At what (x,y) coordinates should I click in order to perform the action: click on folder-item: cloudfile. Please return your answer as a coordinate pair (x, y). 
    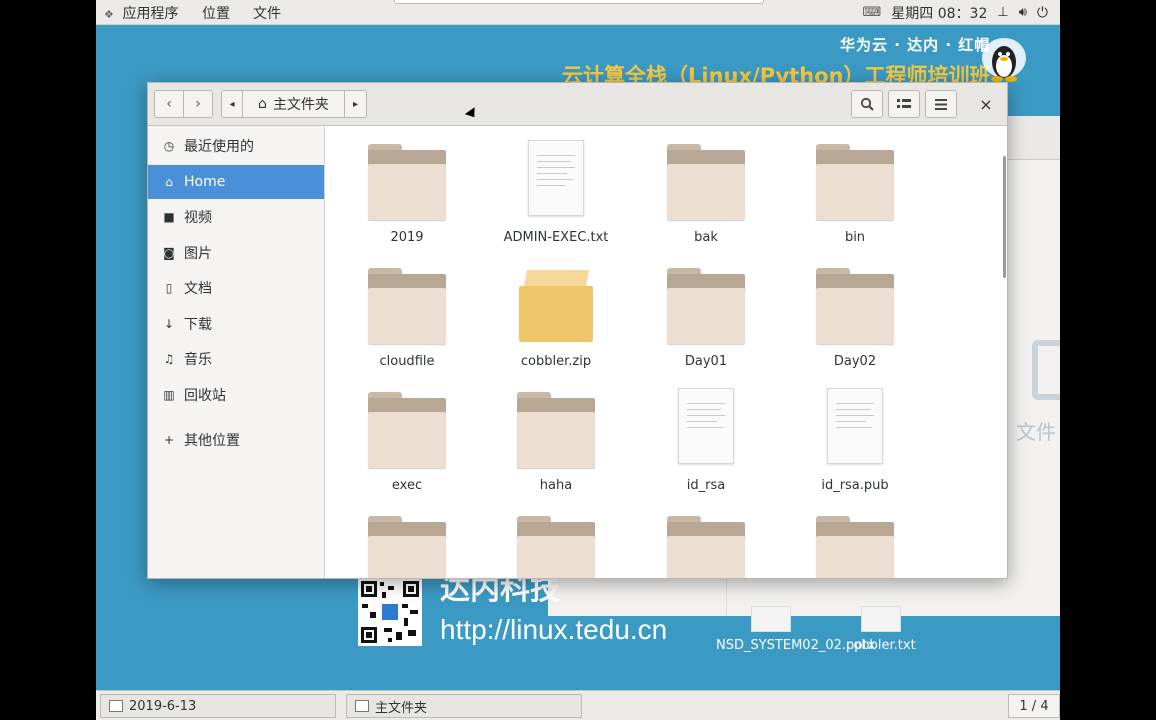
    Looking at the image, I should click on (407, 310).